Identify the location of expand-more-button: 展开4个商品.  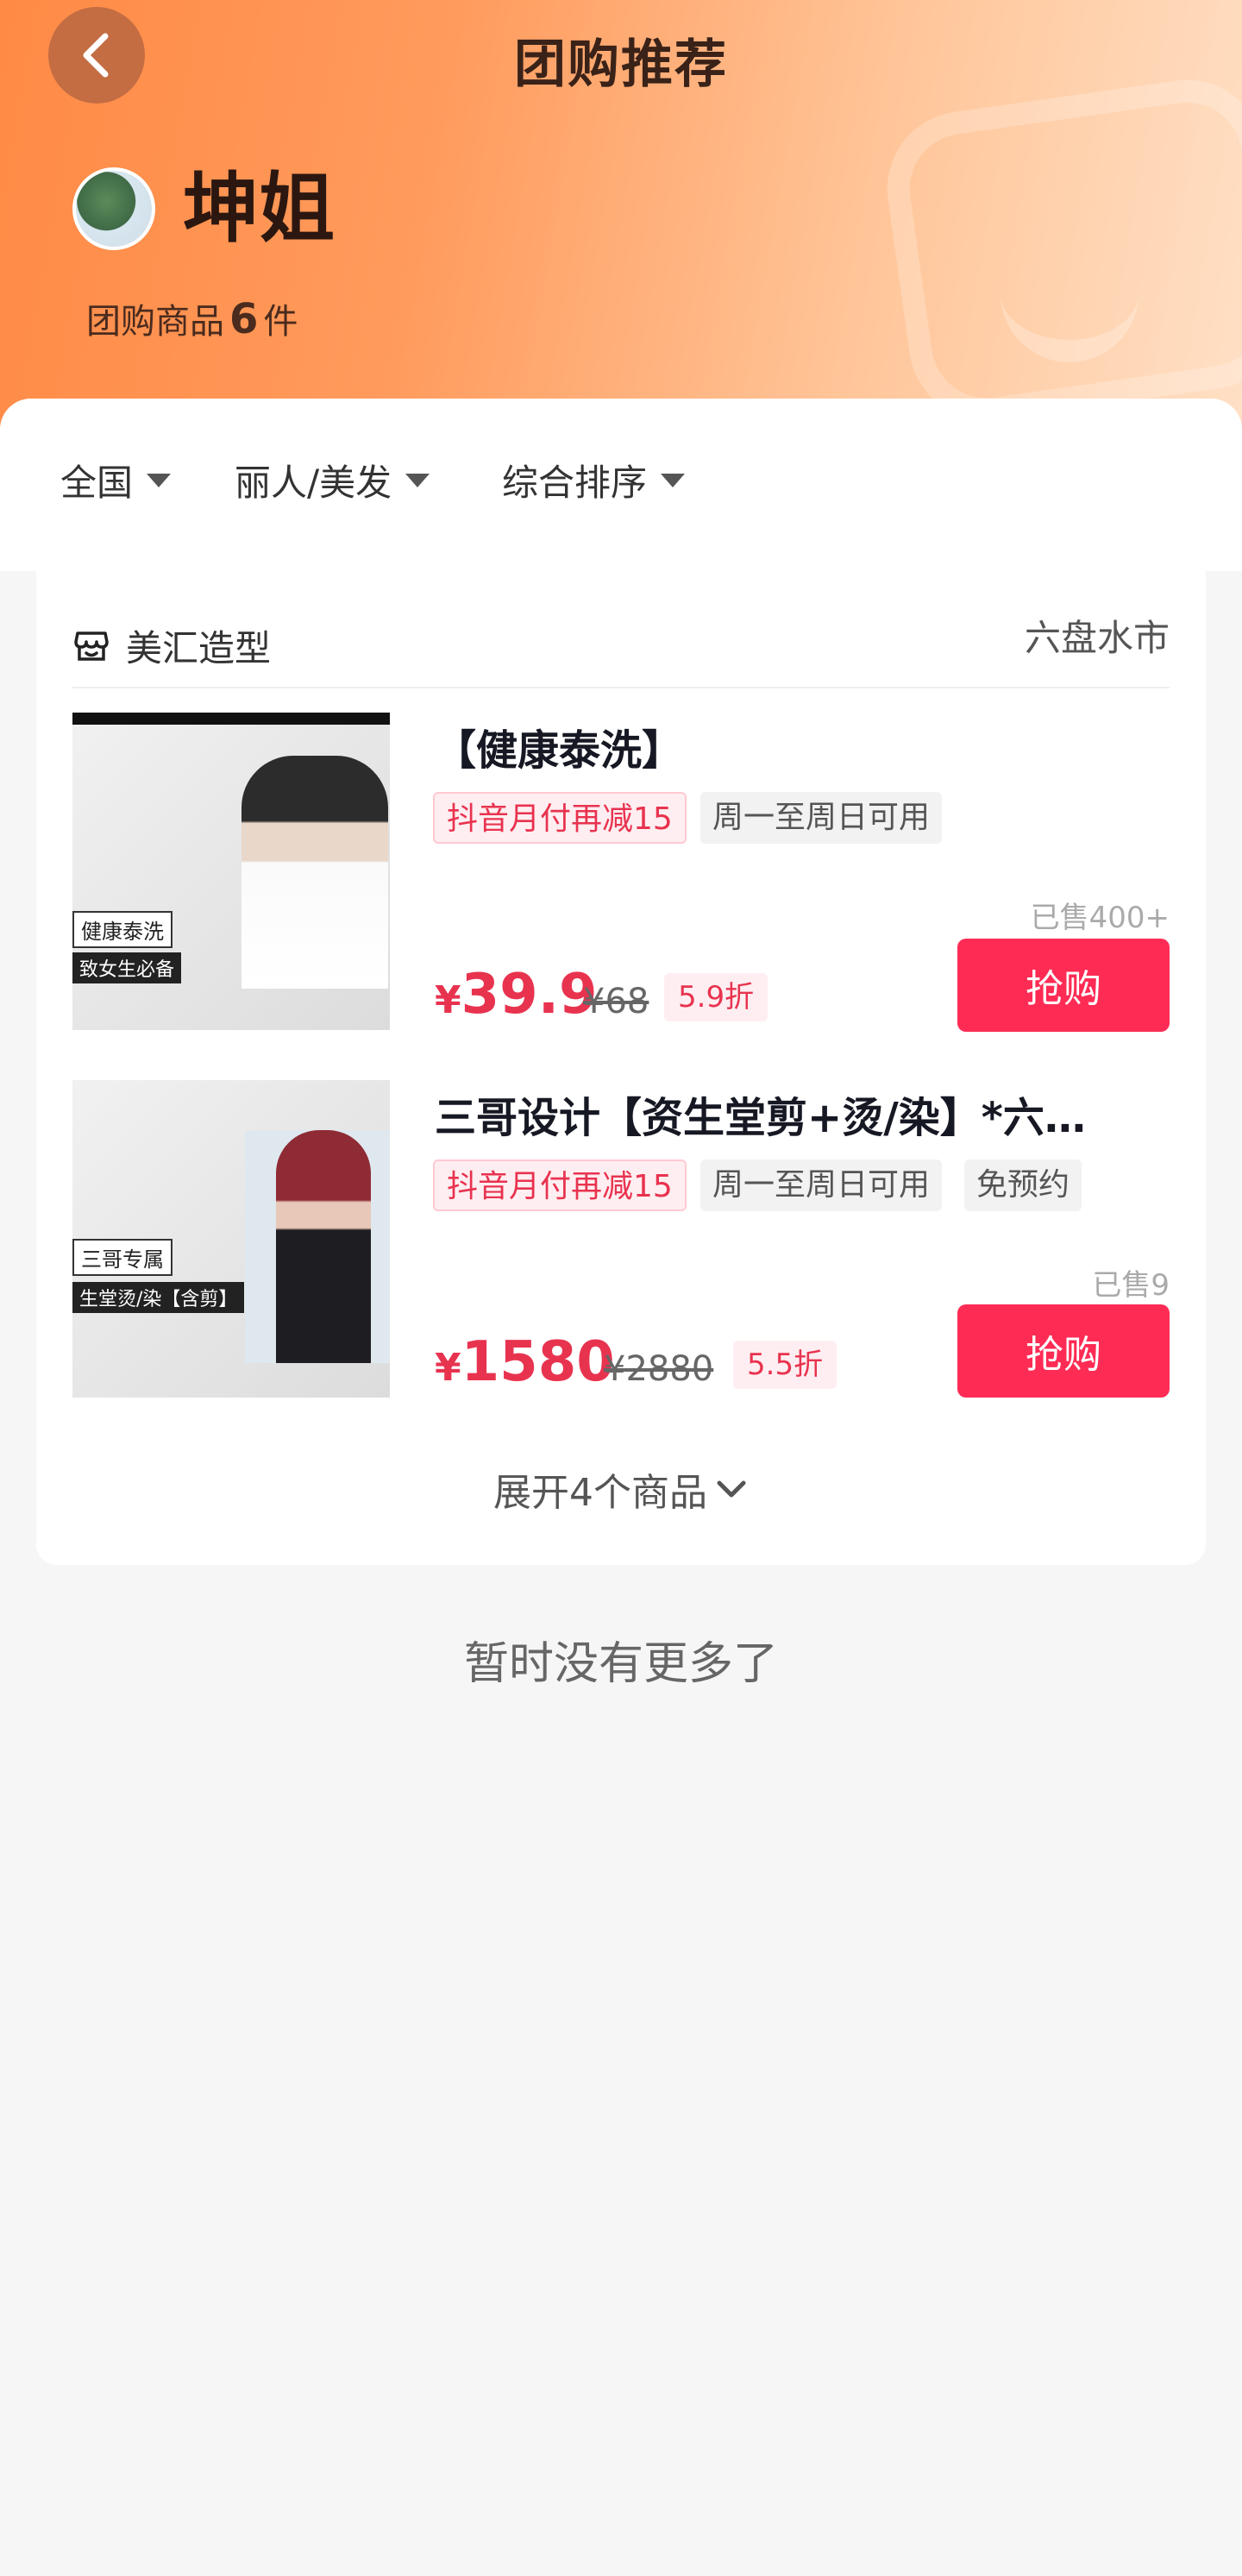
(621, 1489).